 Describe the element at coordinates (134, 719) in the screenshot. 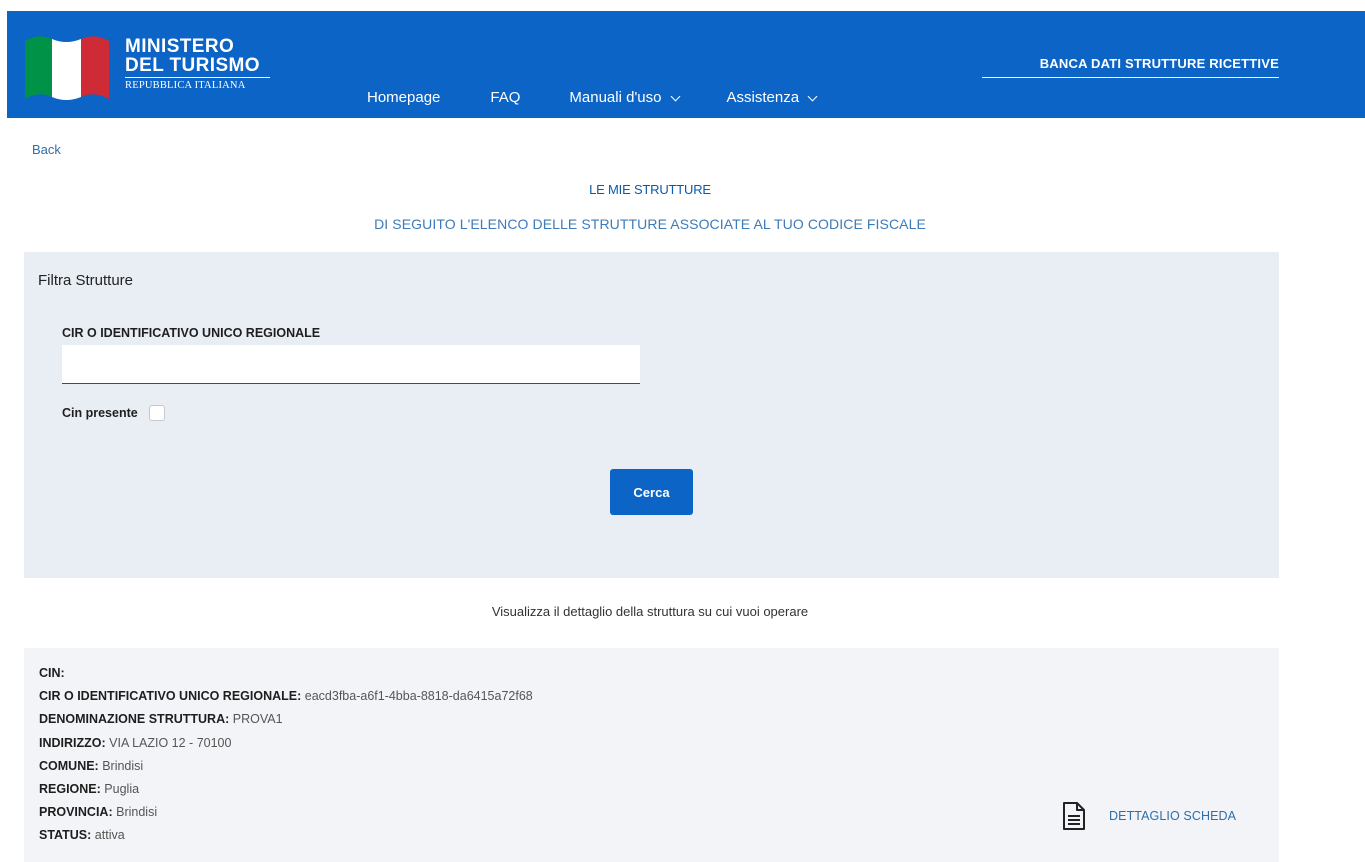

I see `denominazione-label: DENOMINAZIONE STRUTTURA:` at that location.